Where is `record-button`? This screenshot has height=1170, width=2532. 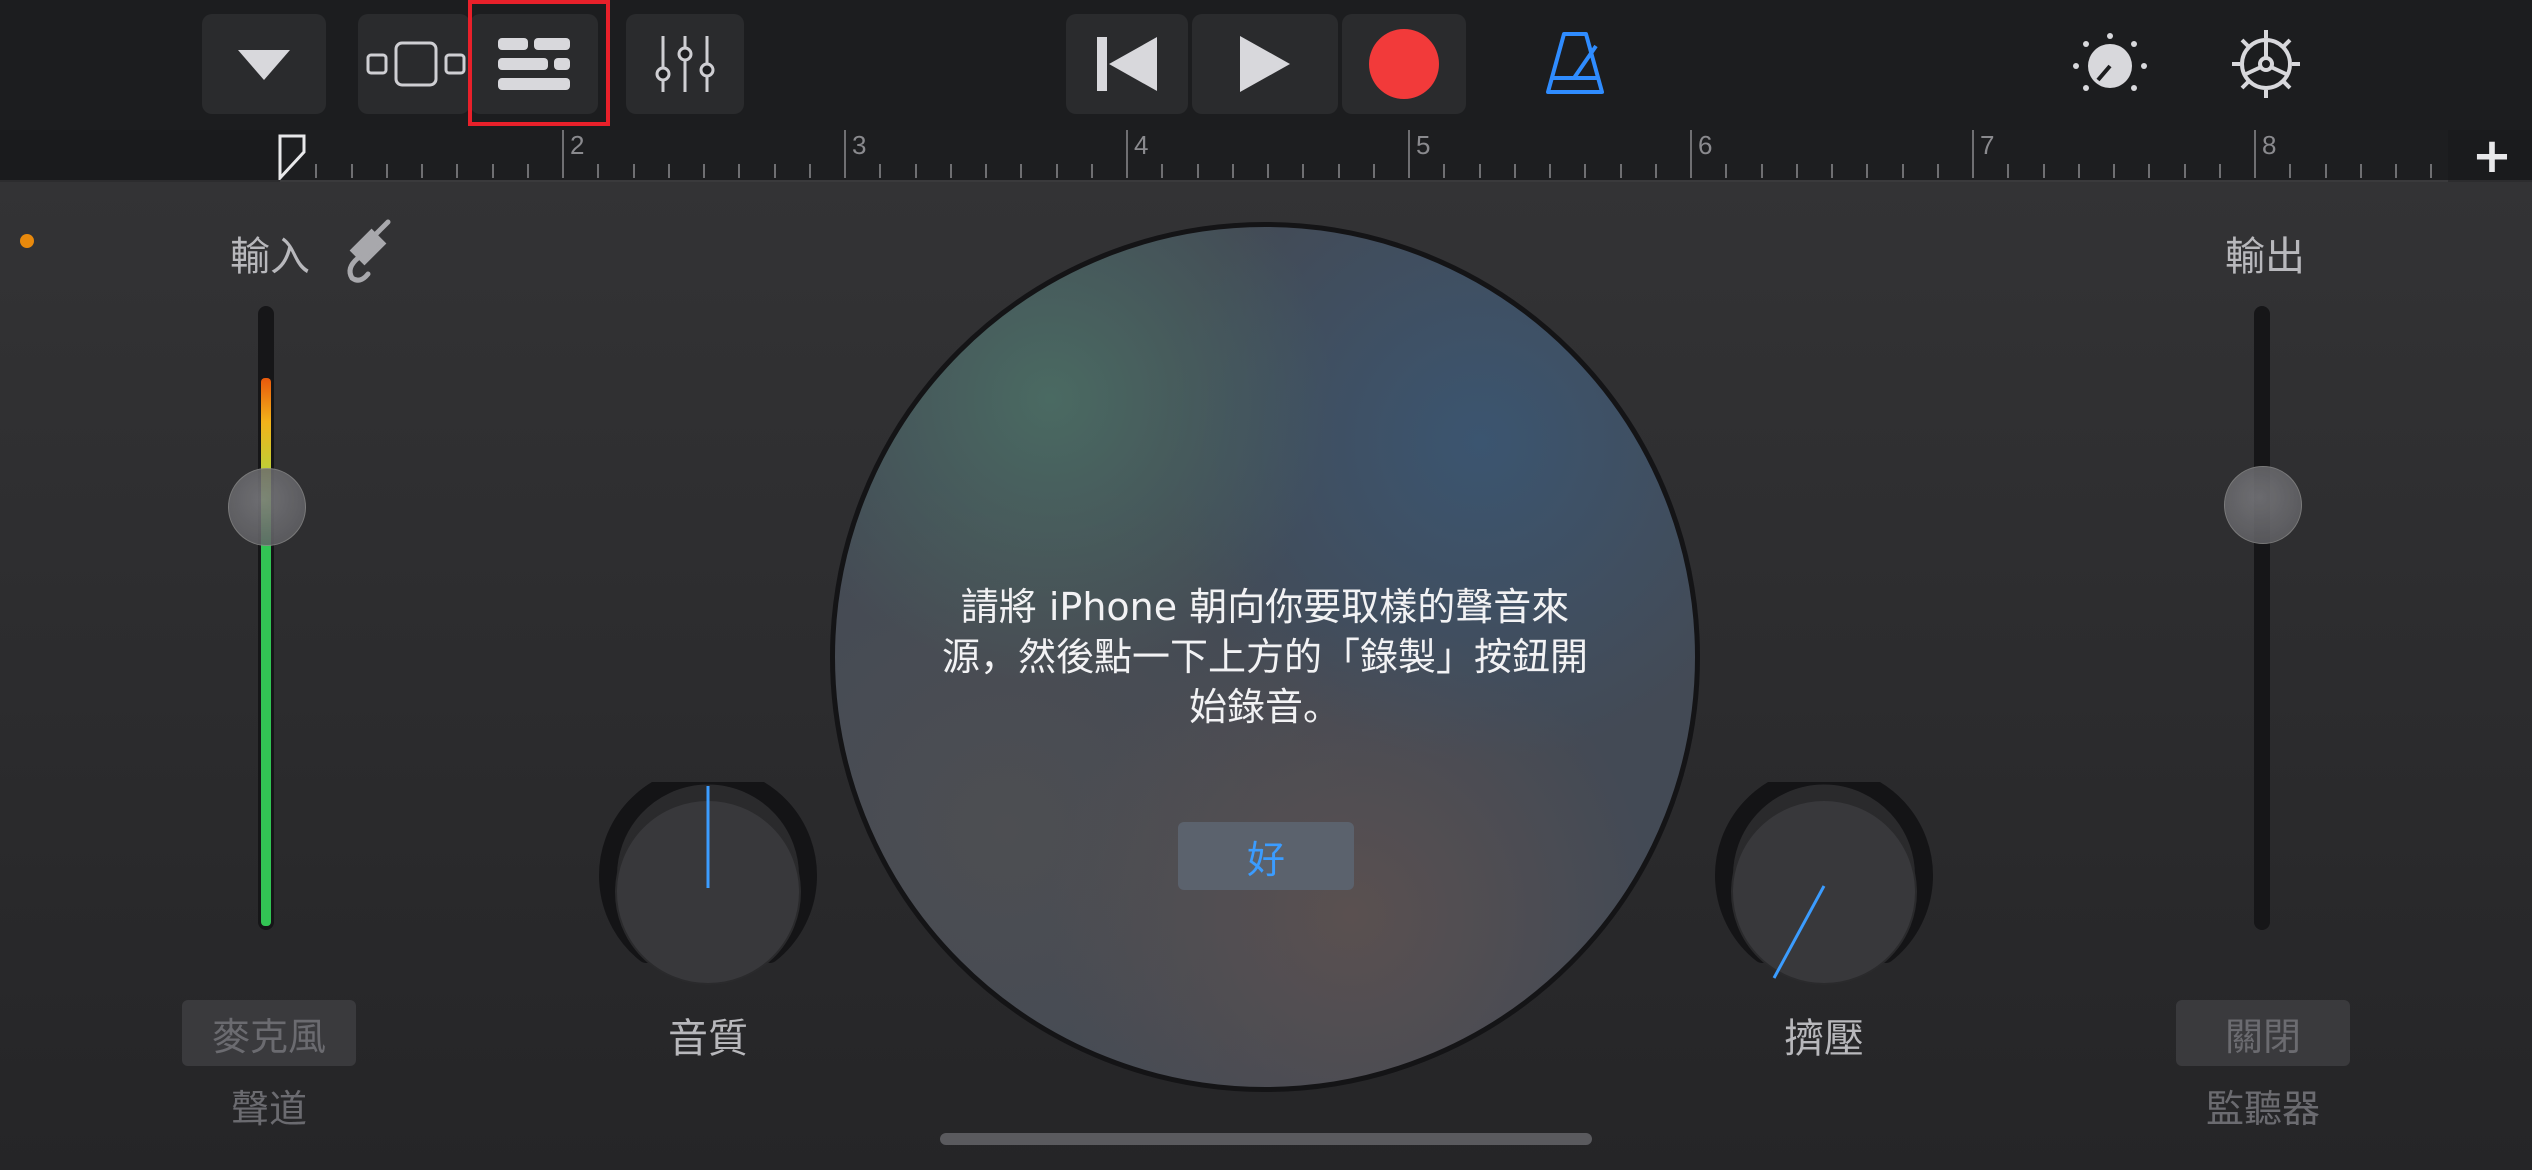
record-button is located at coordinates (1404, 64).